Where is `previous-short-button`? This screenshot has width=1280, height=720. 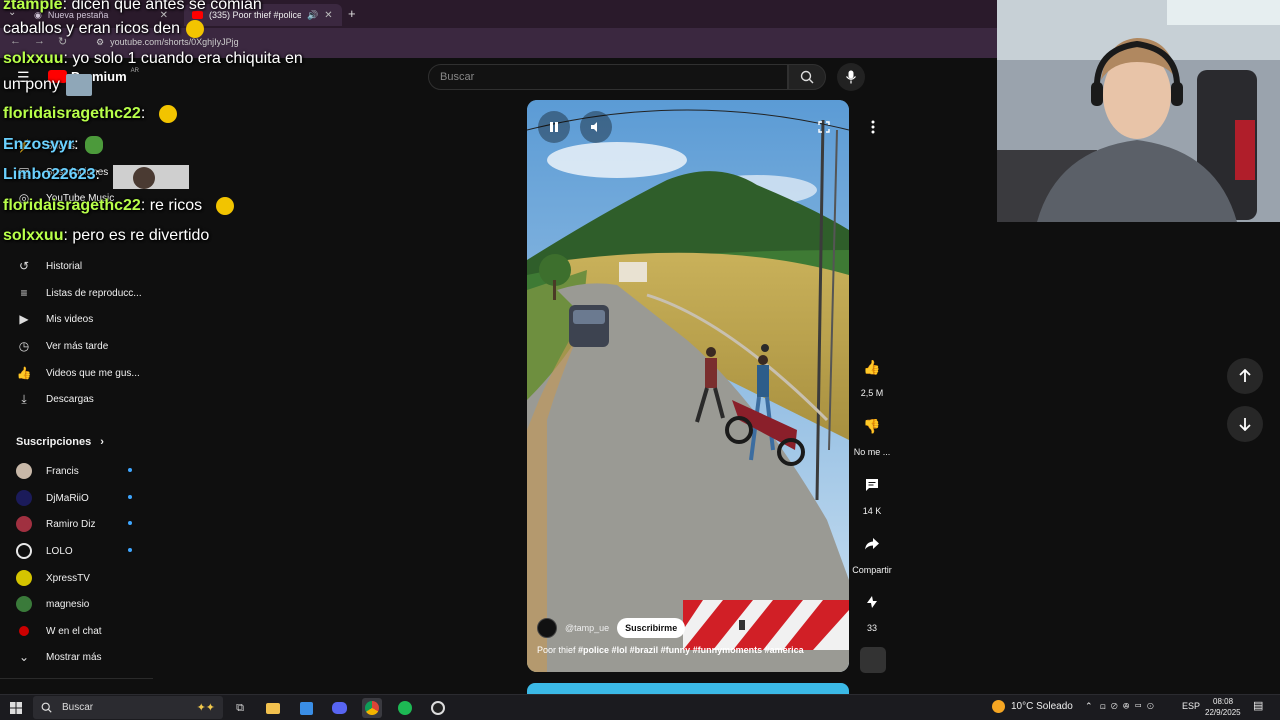
previous-short-button is located at coordinates (1245, 376).